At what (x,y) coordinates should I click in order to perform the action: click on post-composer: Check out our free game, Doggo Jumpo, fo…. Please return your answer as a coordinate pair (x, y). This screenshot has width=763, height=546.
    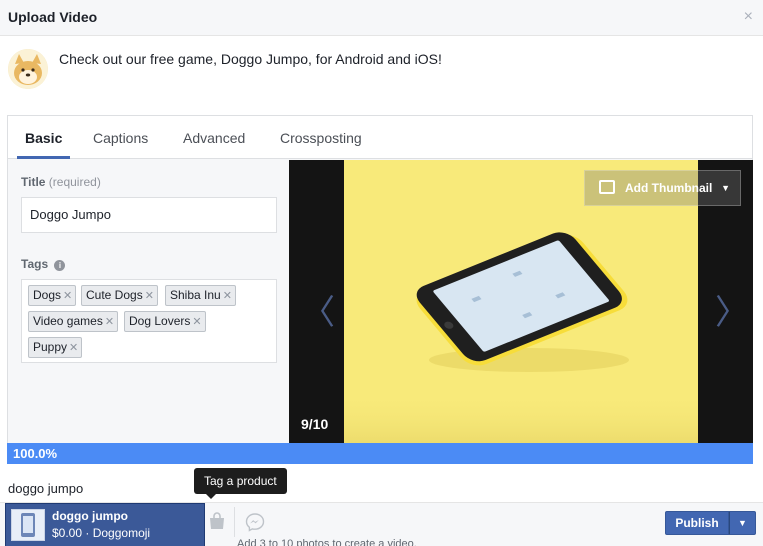
    Looking at the image, I should click on (381, 76).